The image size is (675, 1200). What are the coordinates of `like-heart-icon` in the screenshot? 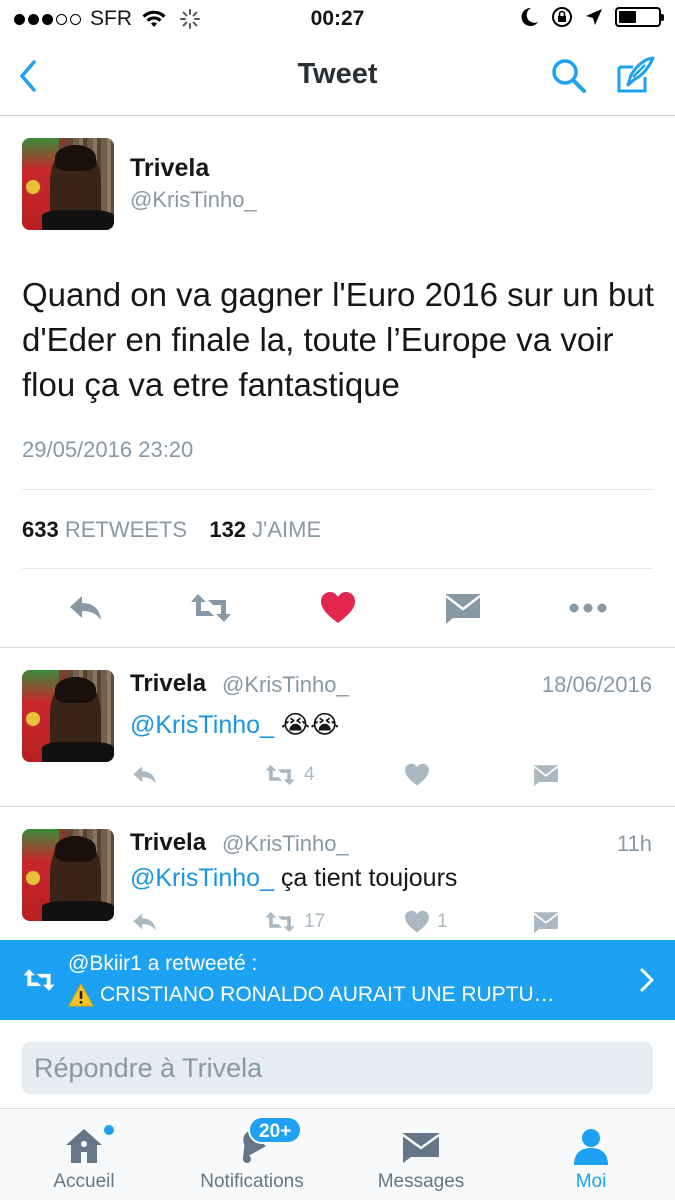 It's located at (338, 608).